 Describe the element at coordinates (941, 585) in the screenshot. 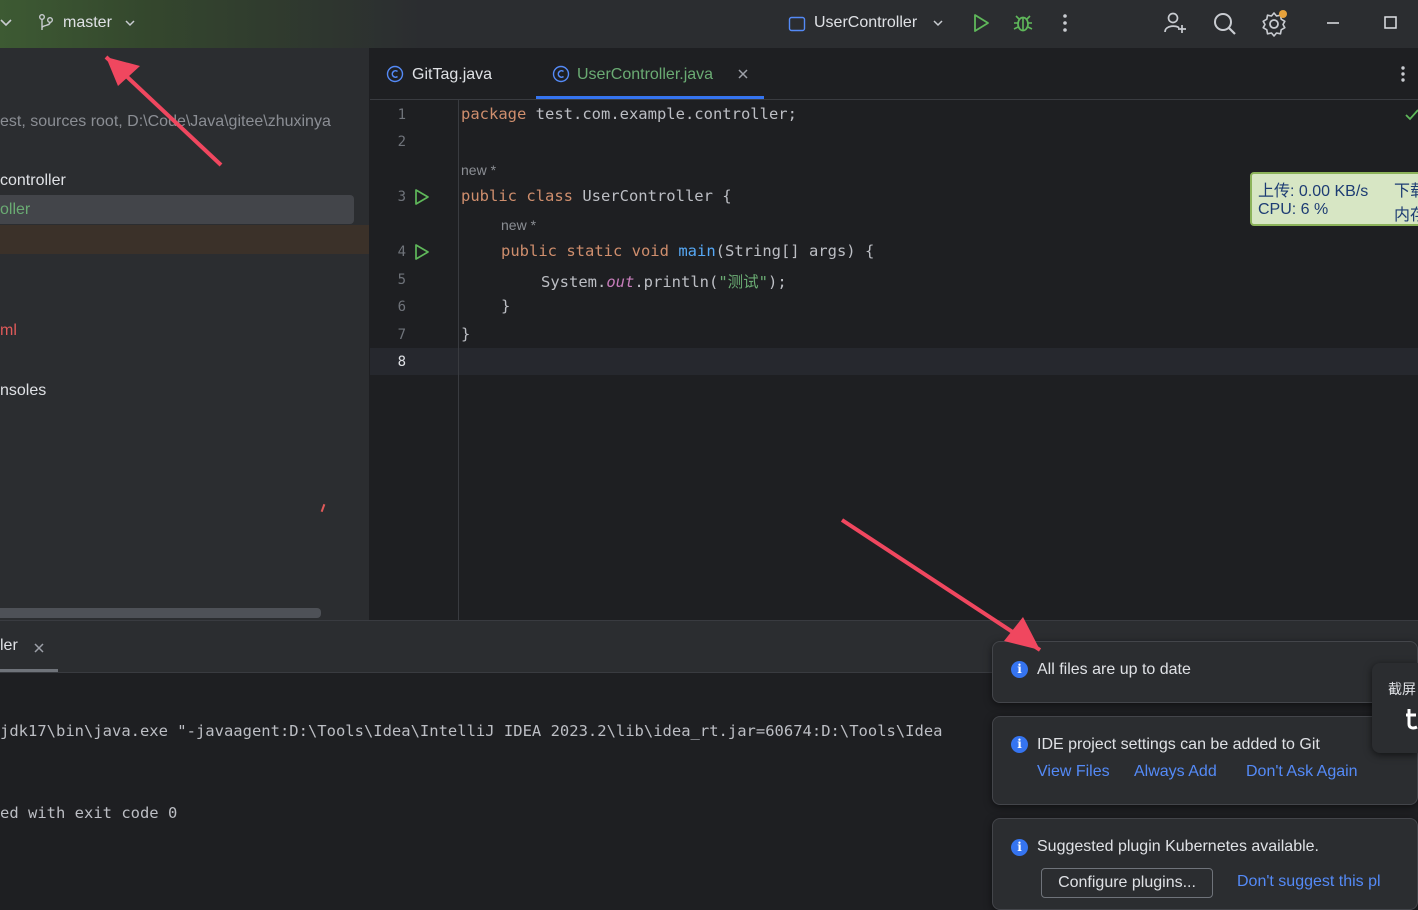

I see `arrow-to-notification` at that location.